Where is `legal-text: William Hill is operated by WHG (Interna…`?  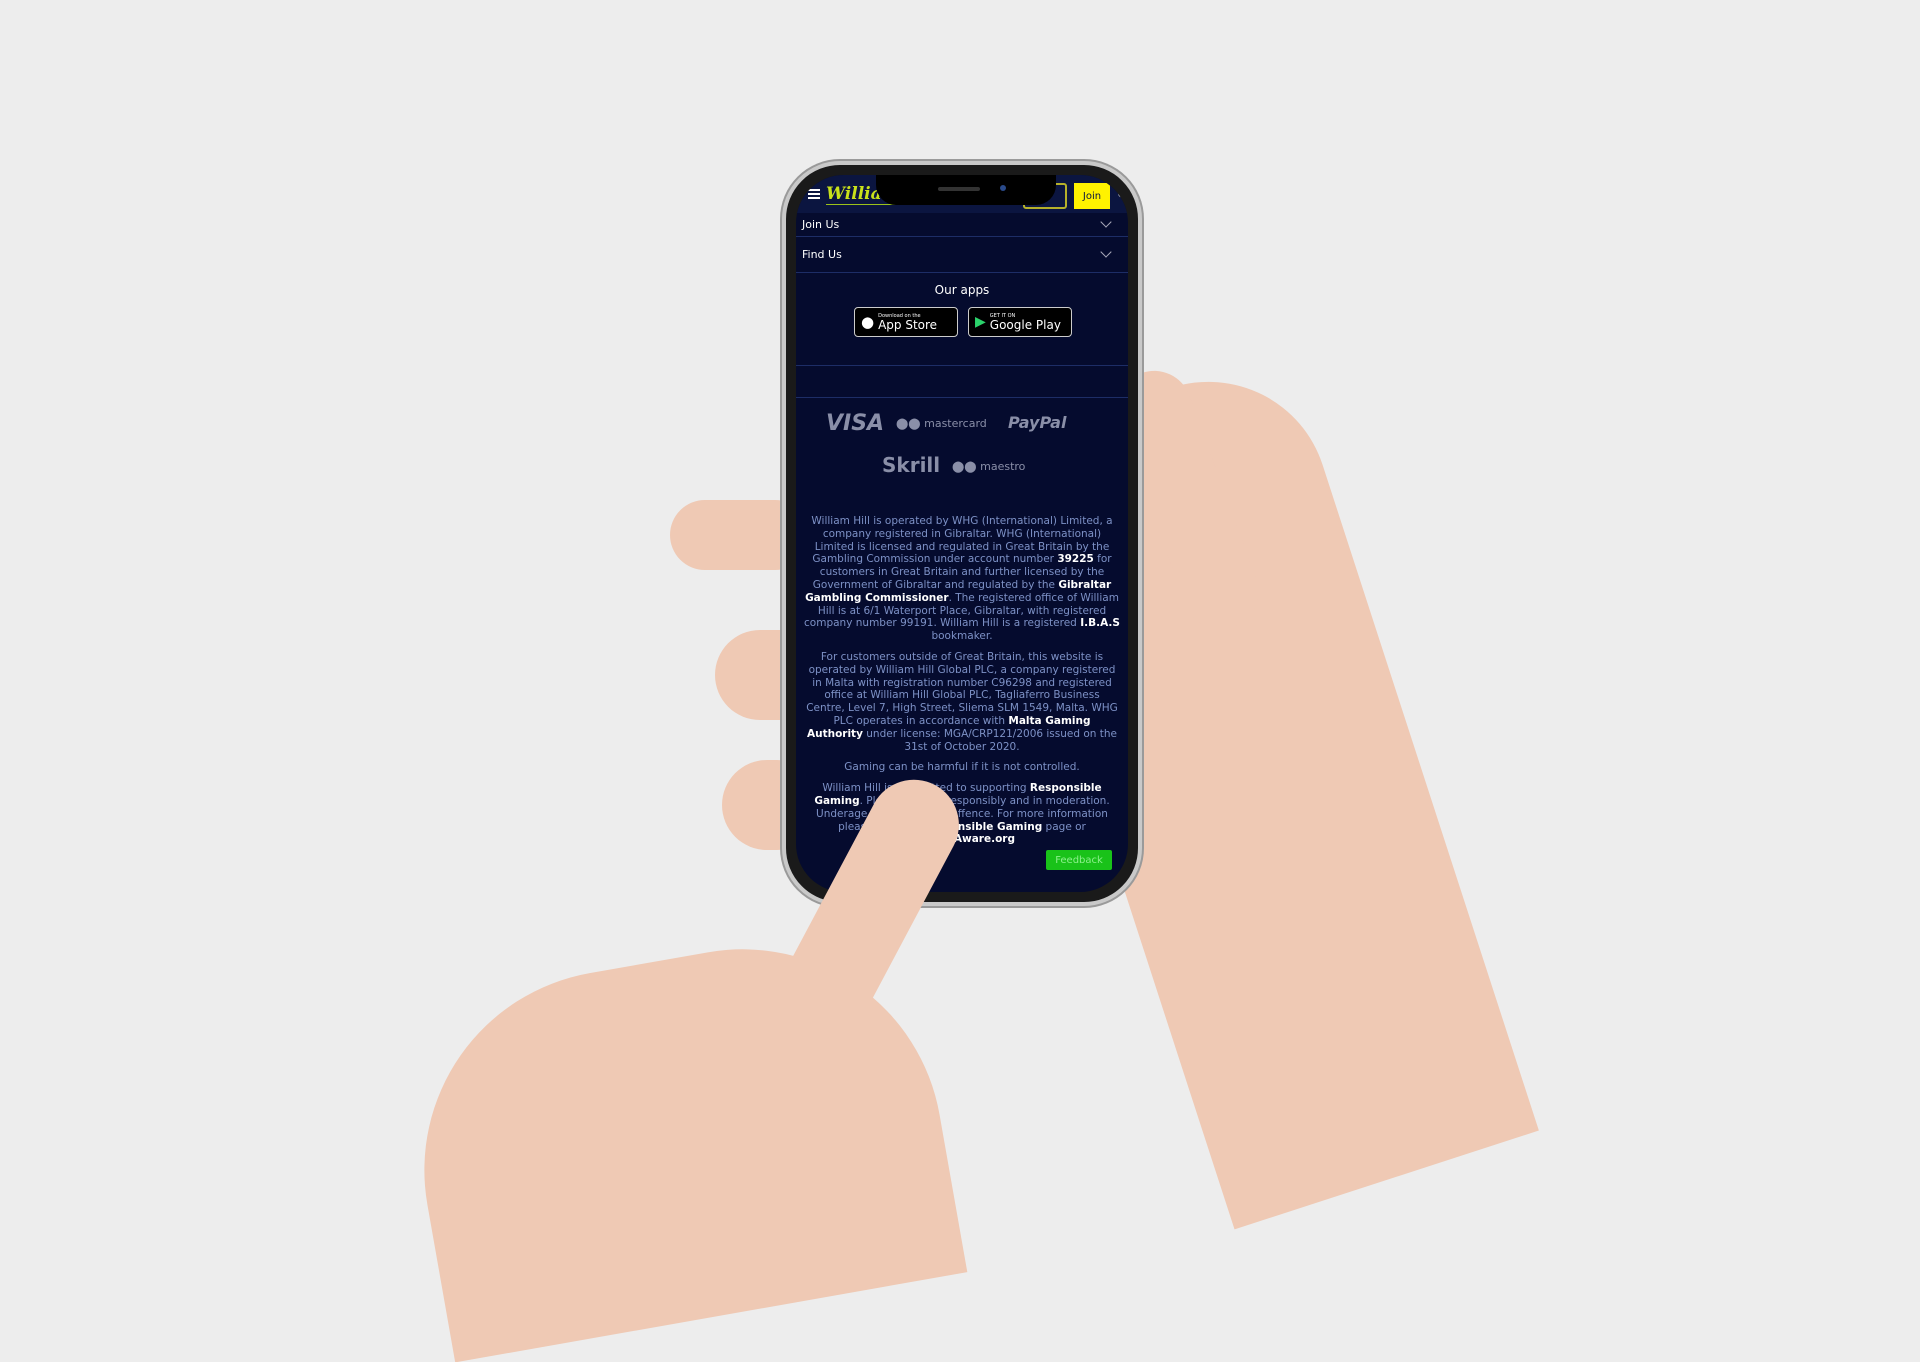
legal-text: William Hill is operated by WHG (Interna… is located at coordinates (962, 680).